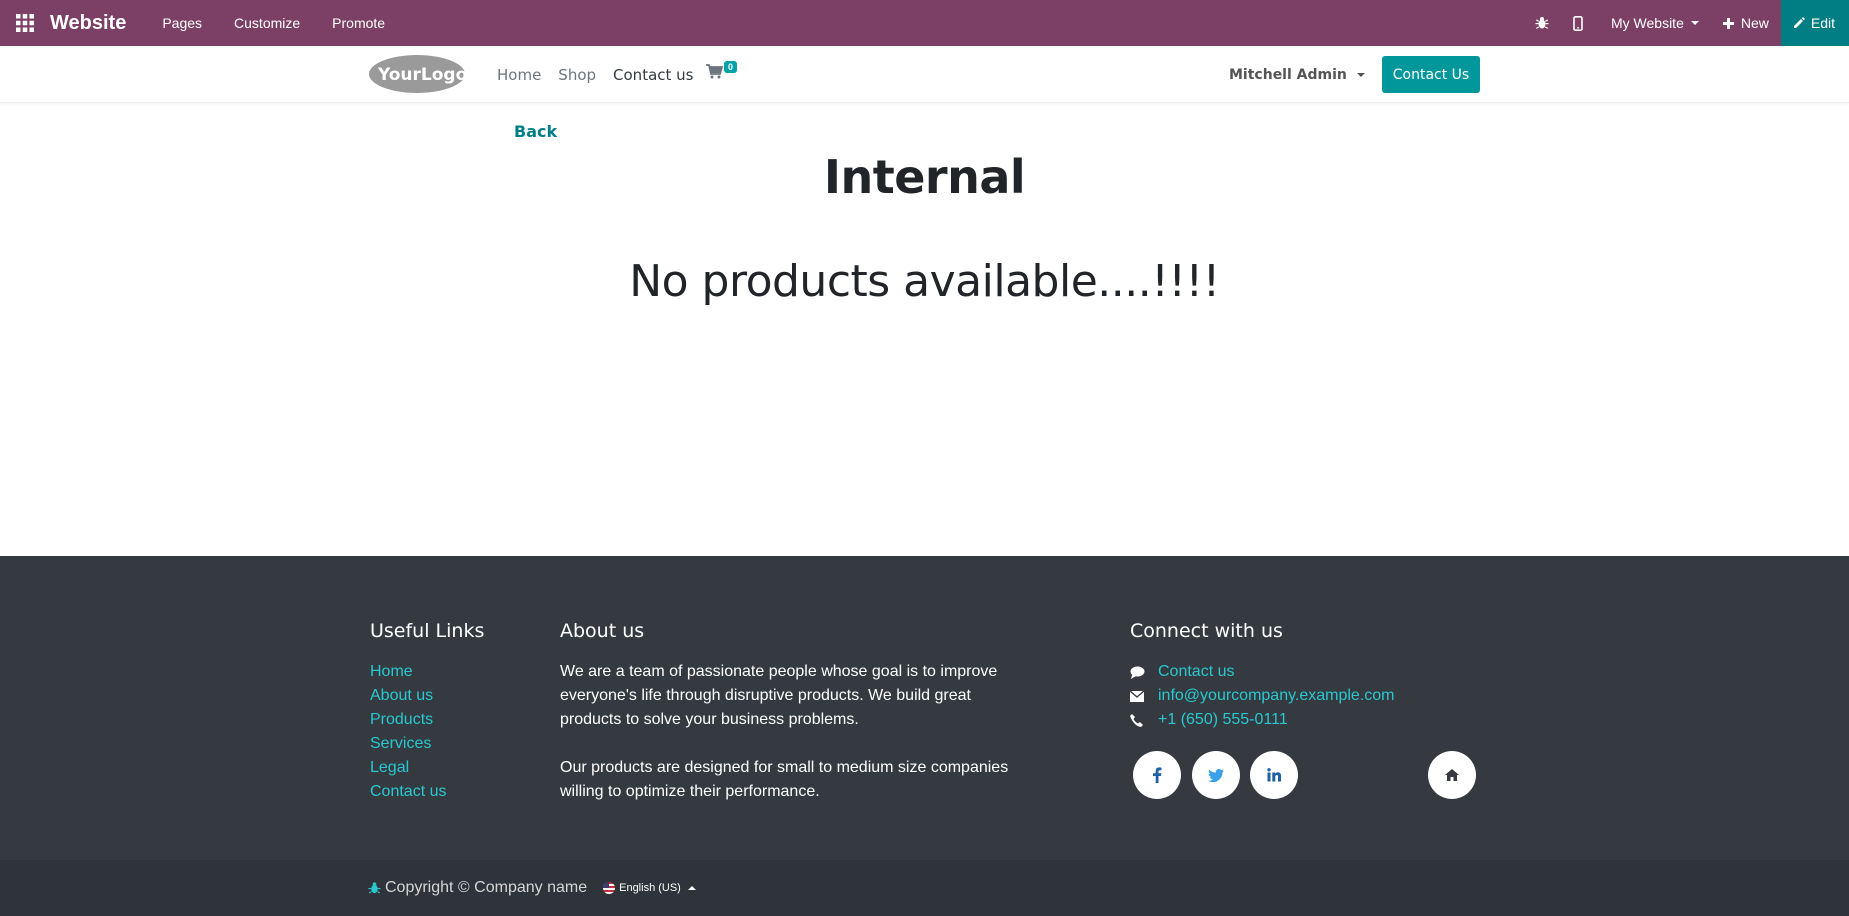  Describe the element at coordinates (924, 281) in the screenshot. I see `empty-products-message: No products available....!!!!` at that location.